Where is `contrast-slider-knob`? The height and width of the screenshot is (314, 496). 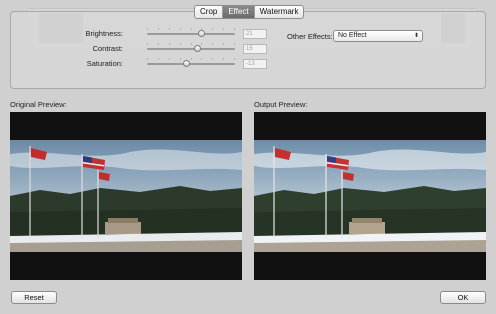 contrast-slider-knob is located at coordinates (198, 48).